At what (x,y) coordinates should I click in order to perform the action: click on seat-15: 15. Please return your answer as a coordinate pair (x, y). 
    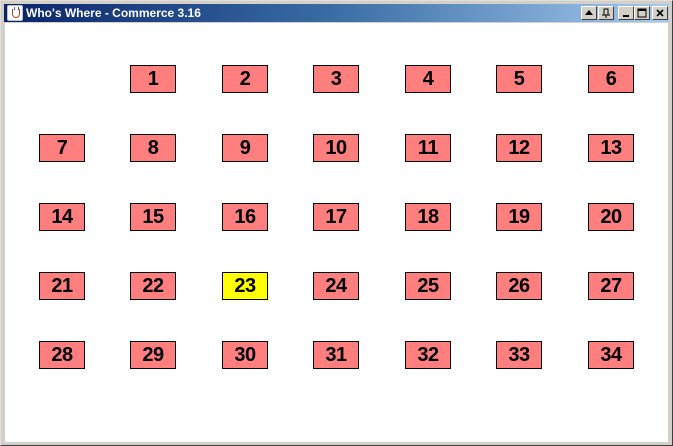
    Looking at the image, I should click on (153, 217).